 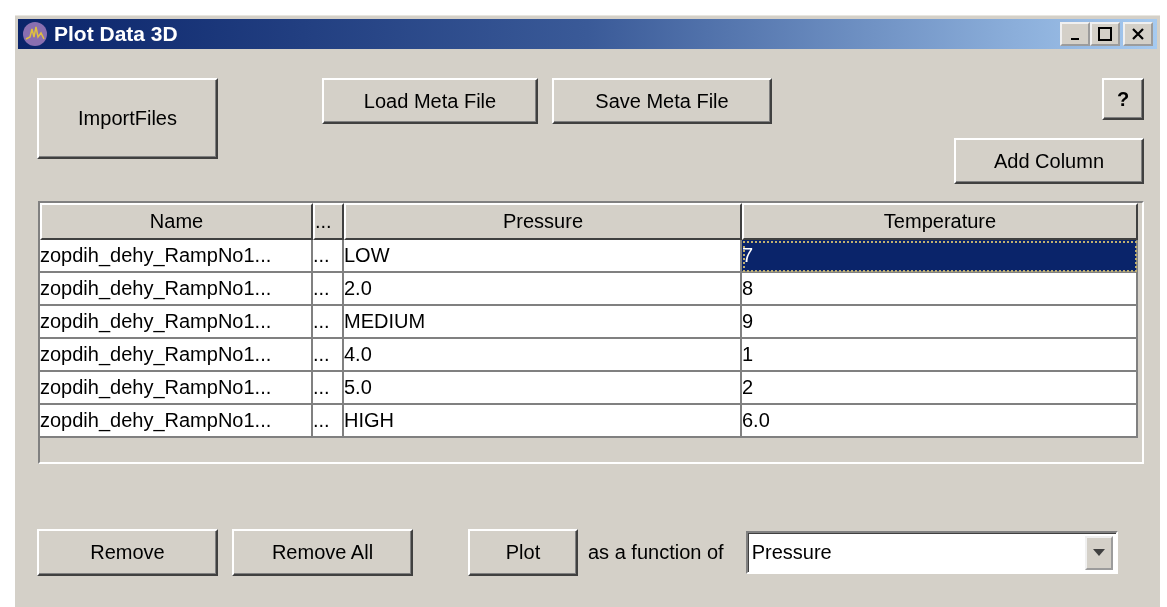 What do you see at coordinates (430, 101) in the screenshot?
I see `load-meta-file-button: Load Meta File` at bounding box center [430, 101].